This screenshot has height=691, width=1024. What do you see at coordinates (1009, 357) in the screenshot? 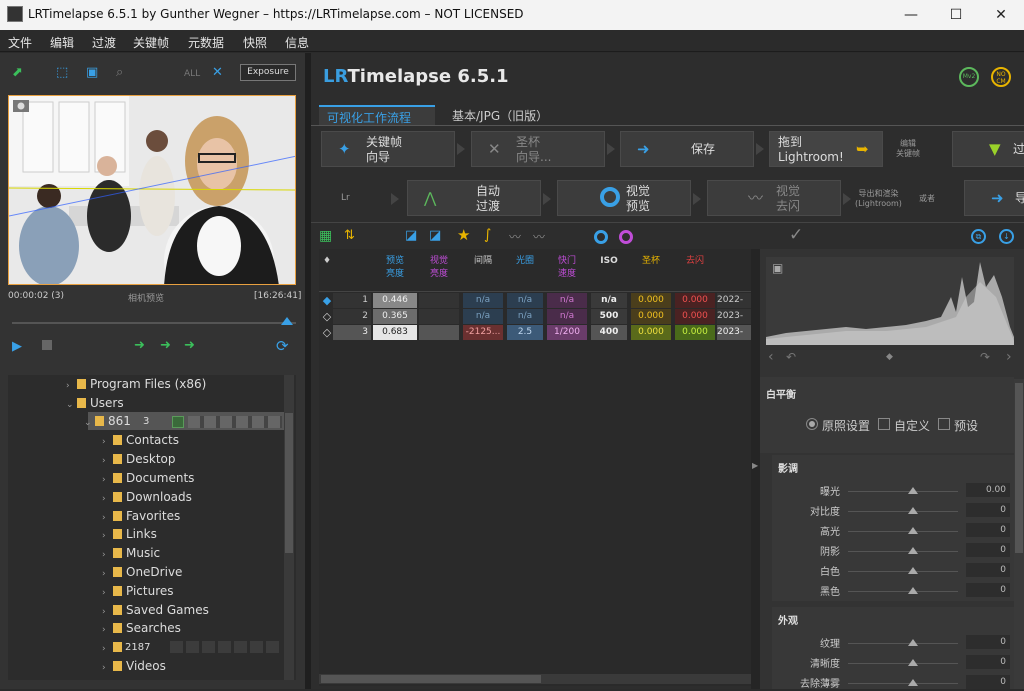
I see `next-arrow-icon: ›` at bounding box center [1009, 357].